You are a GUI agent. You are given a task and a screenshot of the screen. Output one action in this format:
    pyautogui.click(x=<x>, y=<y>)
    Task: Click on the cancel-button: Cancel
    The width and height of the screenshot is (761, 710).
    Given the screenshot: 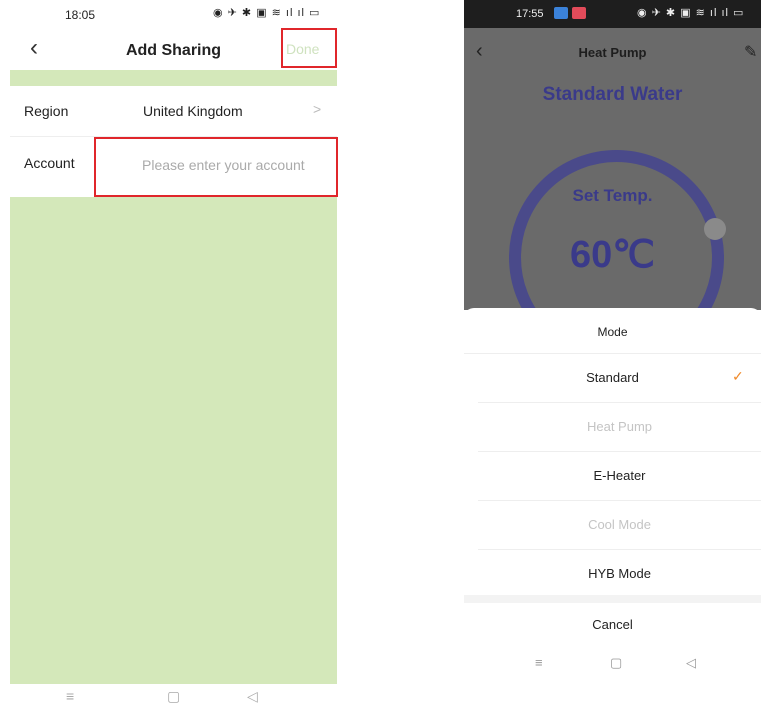 What is the action you would take?
    pyautogui.click(x=612, y=624)
    